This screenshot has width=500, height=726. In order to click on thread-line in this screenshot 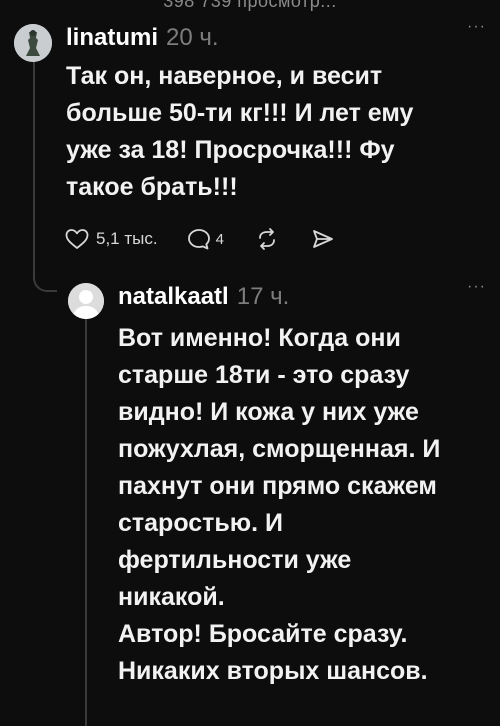, I will do `click(34, 169)`.